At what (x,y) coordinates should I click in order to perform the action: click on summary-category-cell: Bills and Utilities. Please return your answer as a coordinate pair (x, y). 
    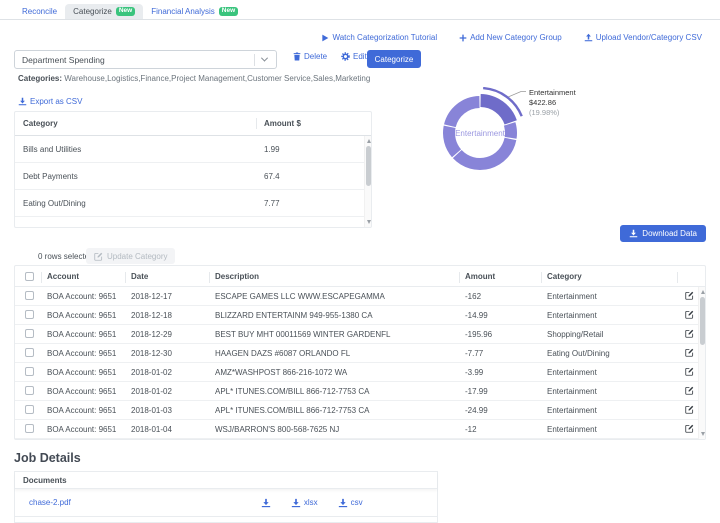
    Looking at the image, I should click on (52, 149).